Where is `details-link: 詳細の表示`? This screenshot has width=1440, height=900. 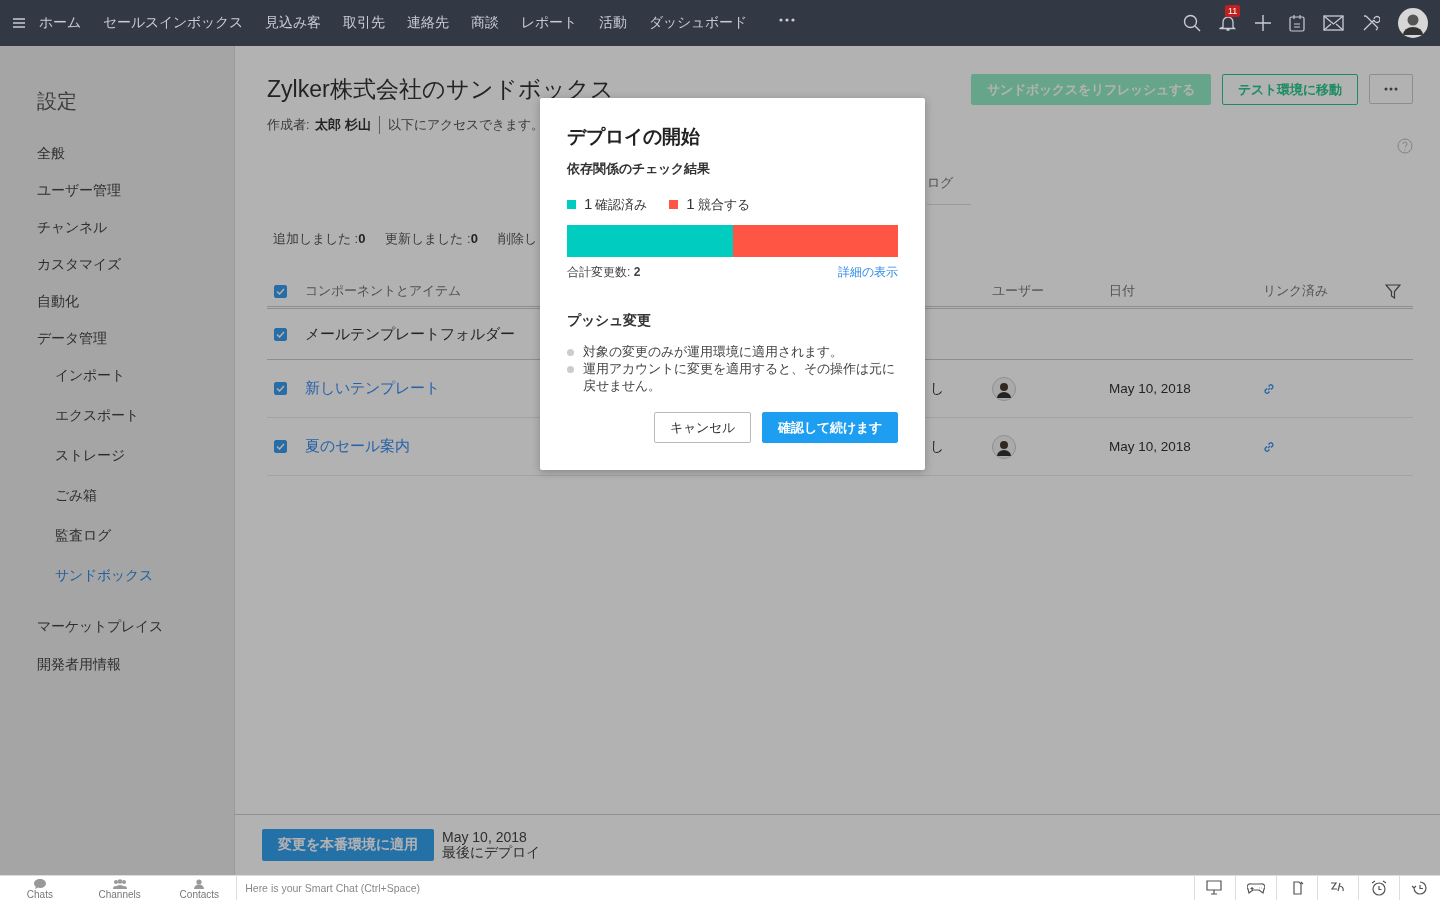
details-link: 詳細の表示 is located at coordinates (868, 272).